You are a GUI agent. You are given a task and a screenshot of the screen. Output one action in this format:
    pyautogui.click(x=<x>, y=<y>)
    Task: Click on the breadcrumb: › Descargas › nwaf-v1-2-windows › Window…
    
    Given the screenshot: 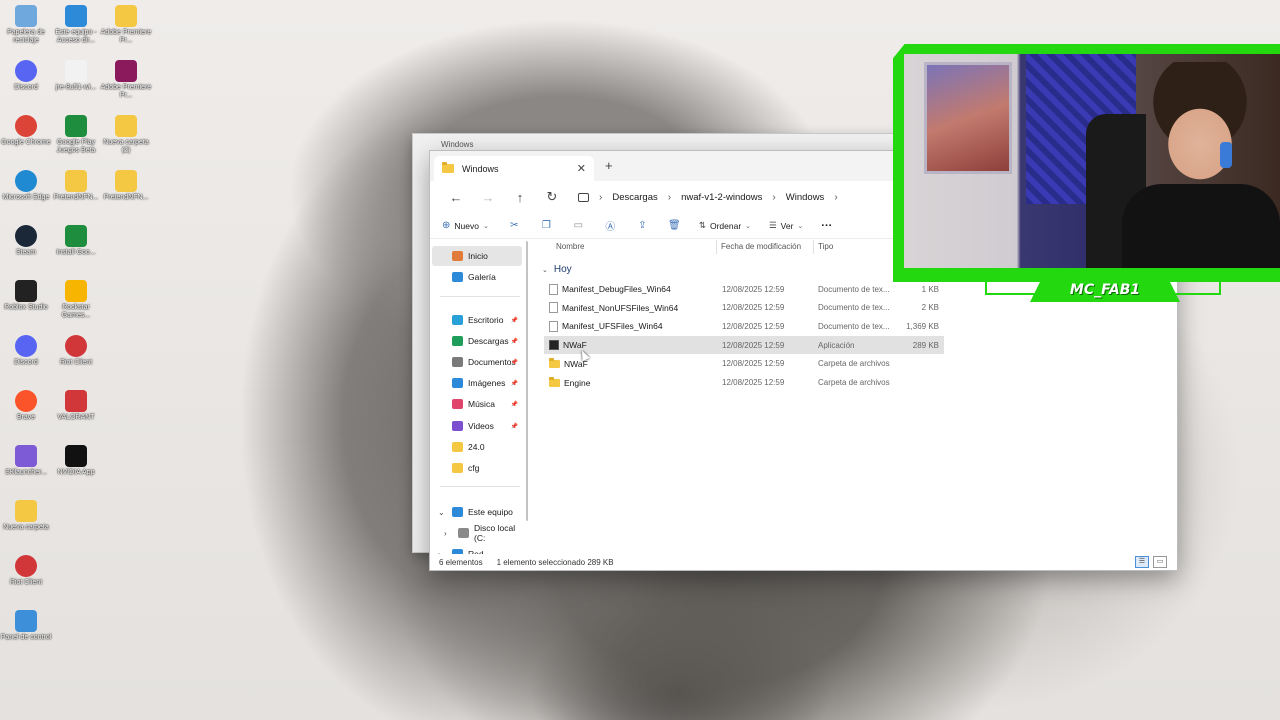 What is the action you would take?
    pyautogui.click(x=708, y=197)
    